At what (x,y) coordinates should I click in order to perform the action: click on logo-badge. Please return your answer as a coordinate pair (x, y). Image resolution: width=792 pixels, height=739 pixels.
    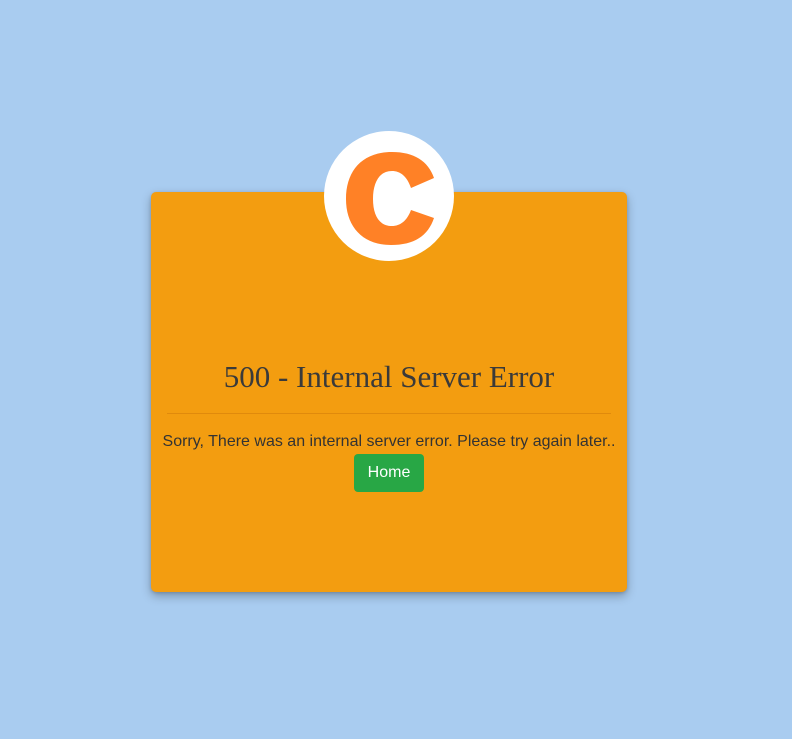
    Looking at the image, I should click on (389, 196).